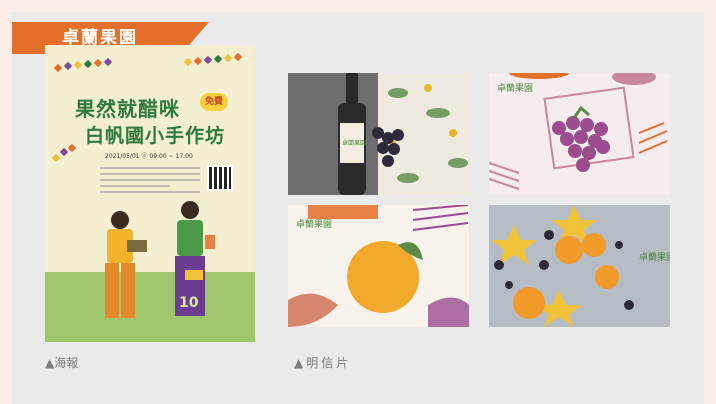 The width and height of the screenshot is (716, 404). What do you see at coordinates (654, 257) in the screenshot?
I see `postcard-logo-3: 卓蘭果園` at bounding box center [654, 257].